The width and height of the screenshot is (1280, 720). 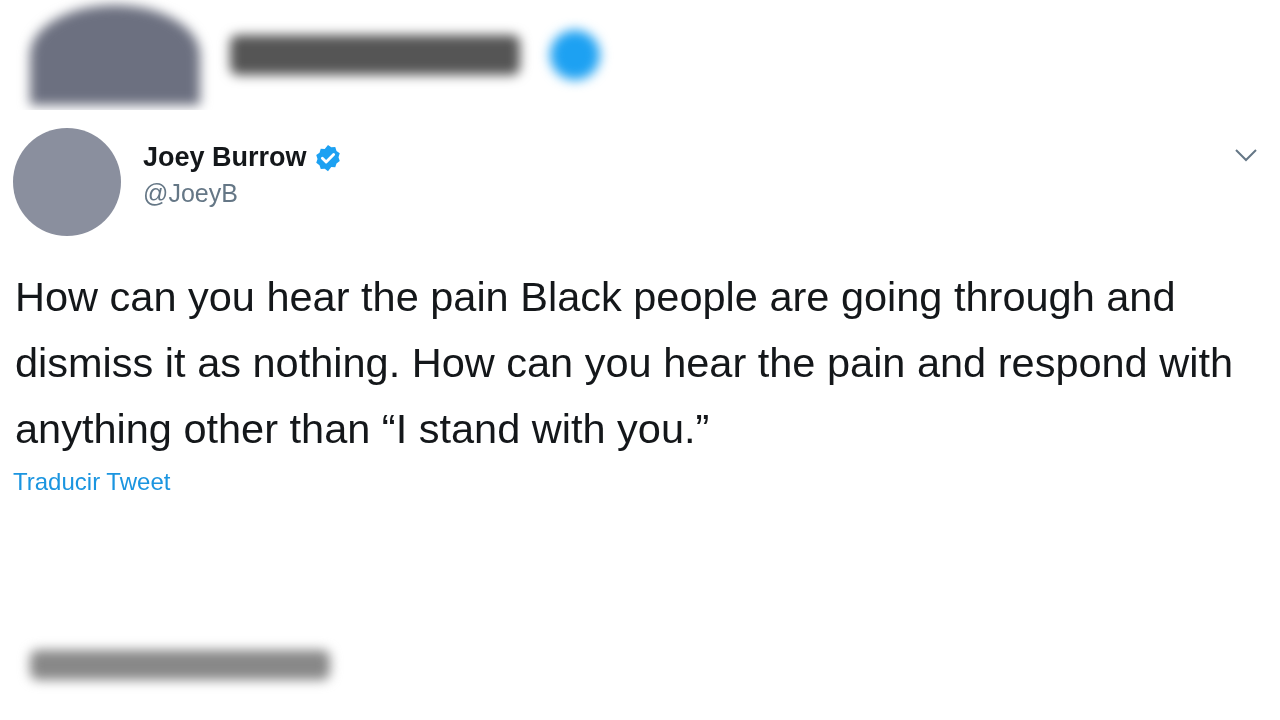 What do you see at coordinates (191, 193) in the screenshot?
I see `author-handle: @JoeyB` at bounding box center [191, 193].